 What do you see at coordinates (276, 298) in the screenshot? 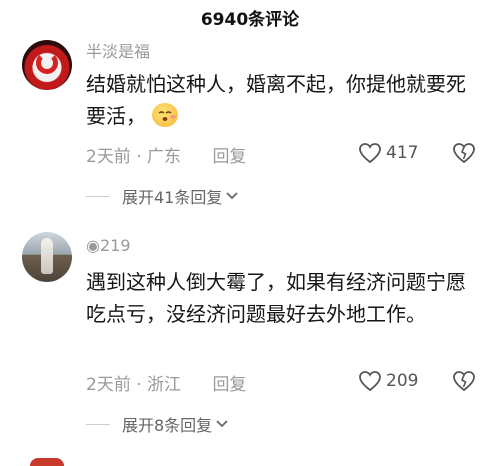
I see `comment-text: 遇到这种人倒大霉了，如果有经济问题宁愿吃点亏，没经济问题最好去外地工作。` at bounding box center [276, 298].